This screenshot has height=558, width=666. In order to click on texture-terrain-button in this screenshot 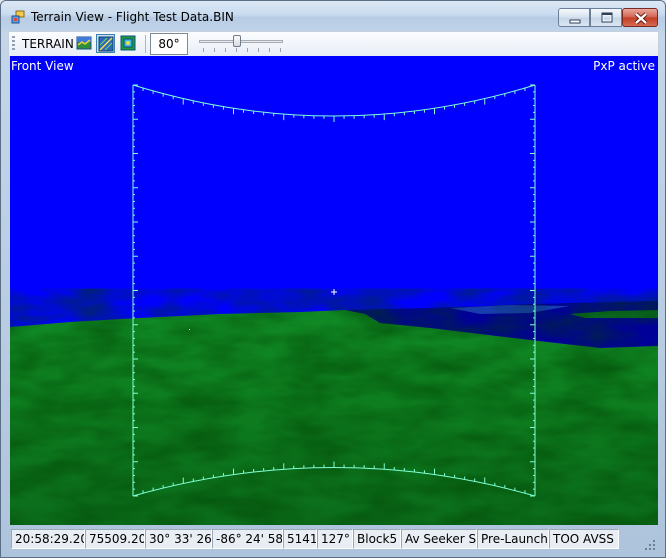, I will do `click(128, 43)`.